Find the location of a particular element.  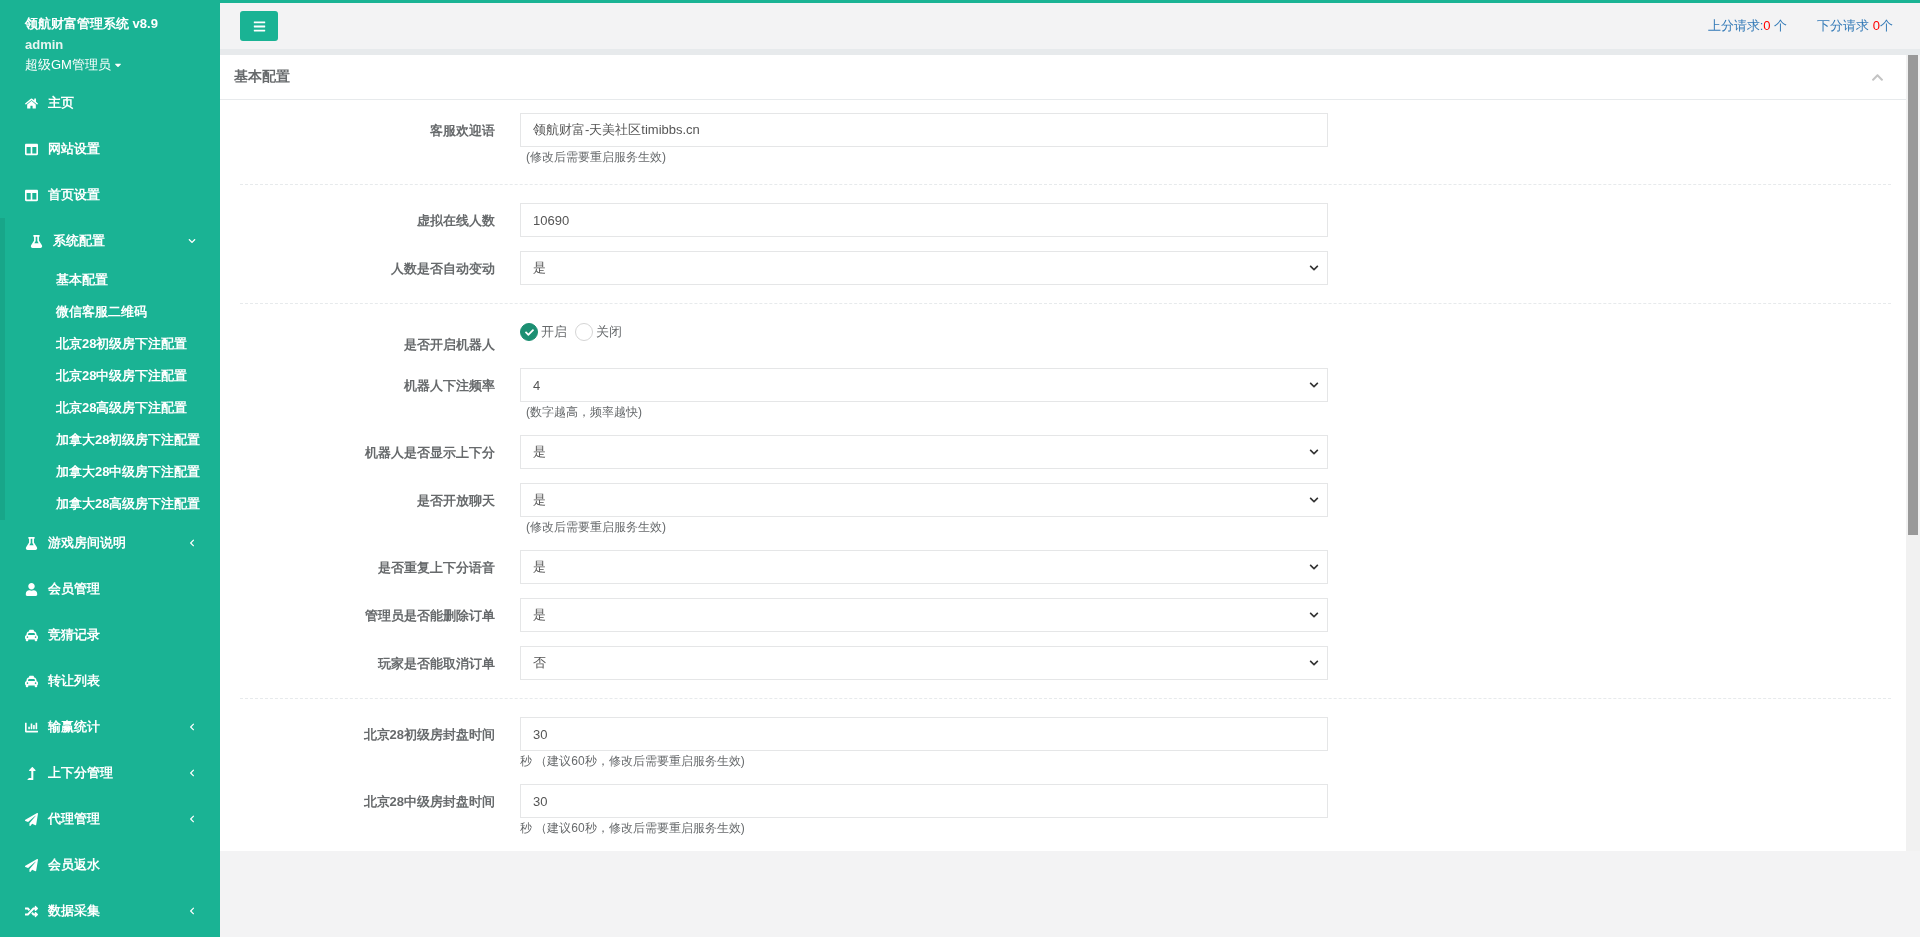

sidebar-item: 系统配置 is located at coordinates (112, 241).